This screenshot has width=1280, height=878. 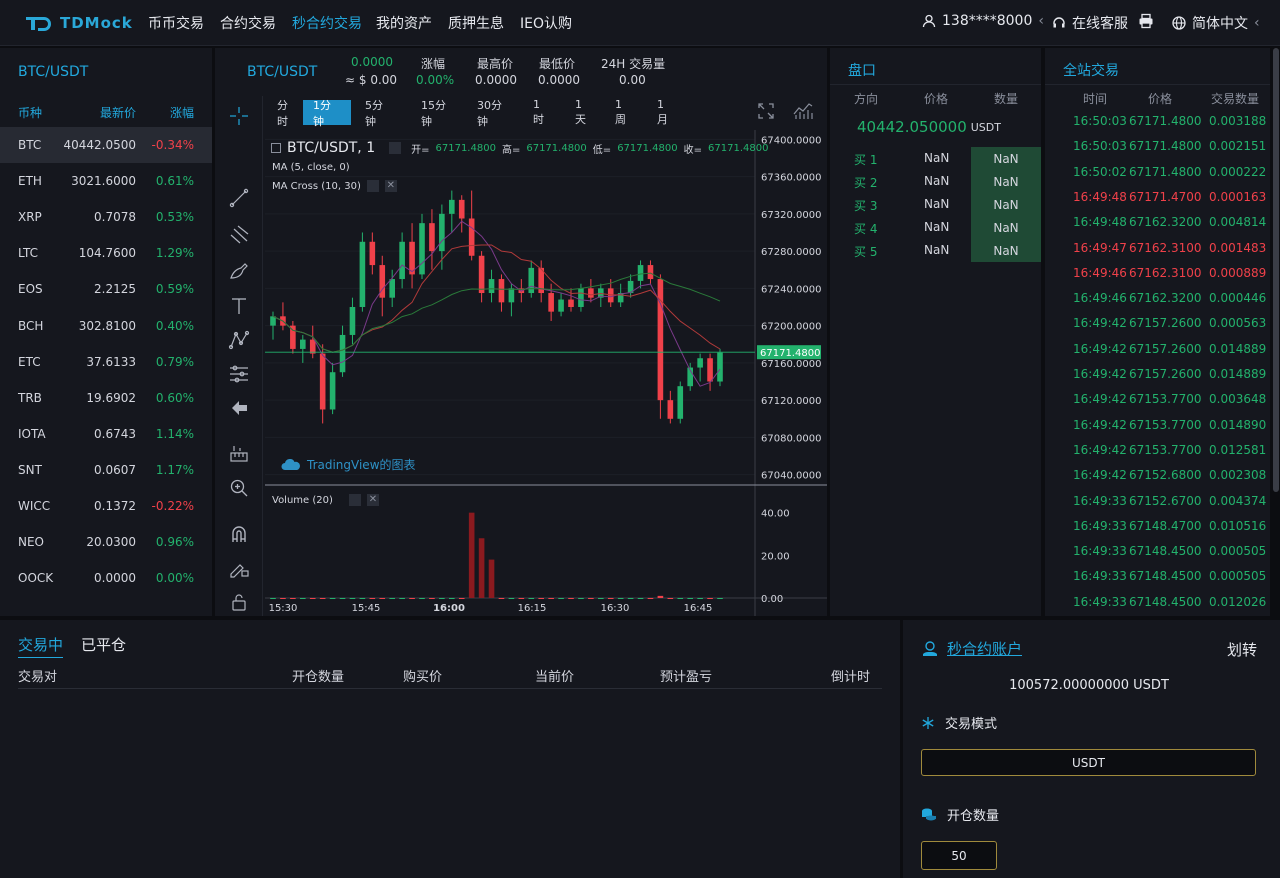 What do you see at coordinates (239, 306) in the screenshot?
I see `text-tool-icon` at bounding box center [239, 306].